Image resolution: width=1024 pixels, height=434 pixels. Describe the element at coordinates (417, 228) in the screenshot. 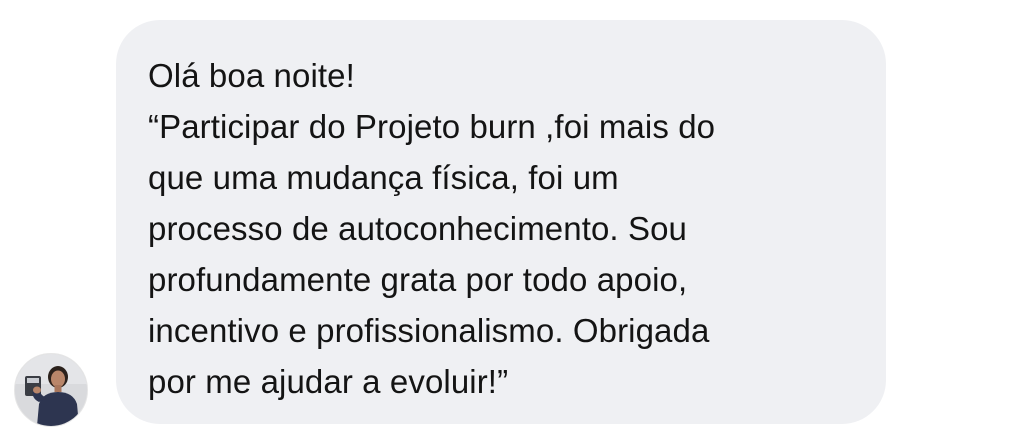

I see `message-line: processo de autoconhecimento. Sou` at that location.